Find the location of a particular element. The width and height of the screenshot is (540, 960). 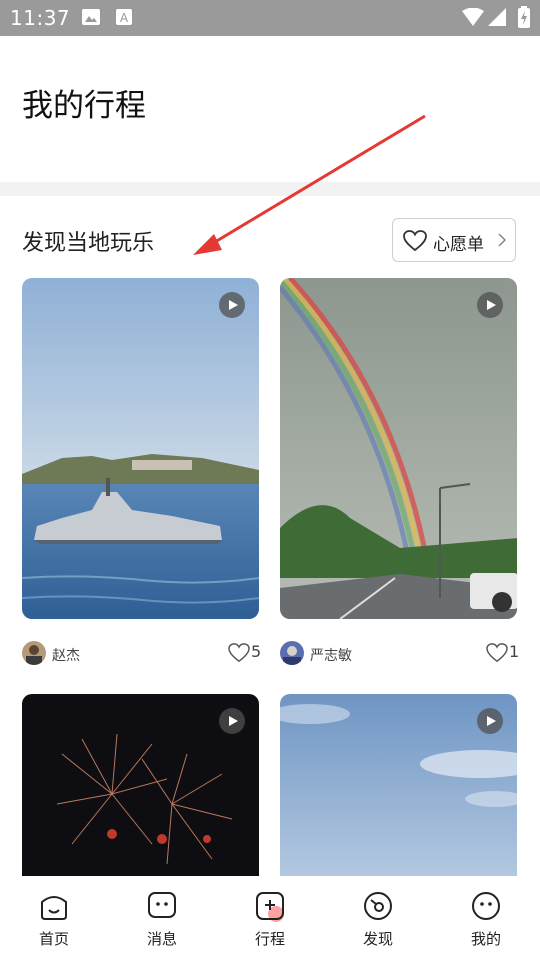

home-face-icon is located at coordinates (54, 908).